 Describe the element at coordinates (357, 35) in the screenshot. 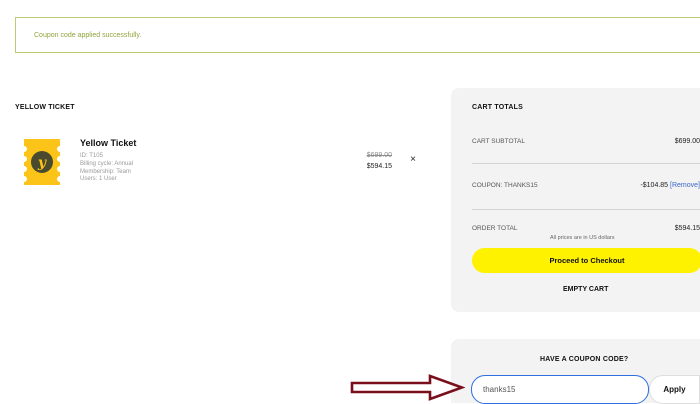

I see `success-notice: Coupon code applied successfully.` at that location.